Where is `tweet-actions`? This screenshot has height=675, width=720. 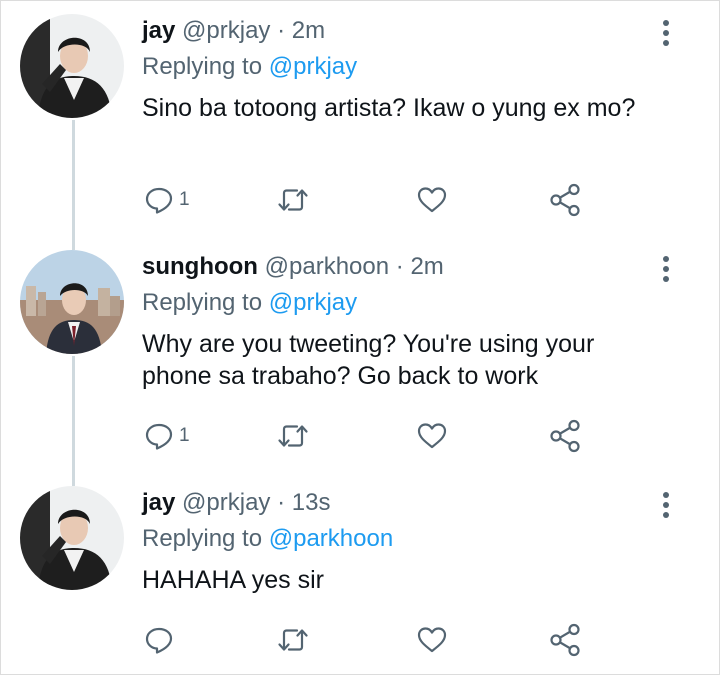
tweet-actions is located at coordinates (372, 640).